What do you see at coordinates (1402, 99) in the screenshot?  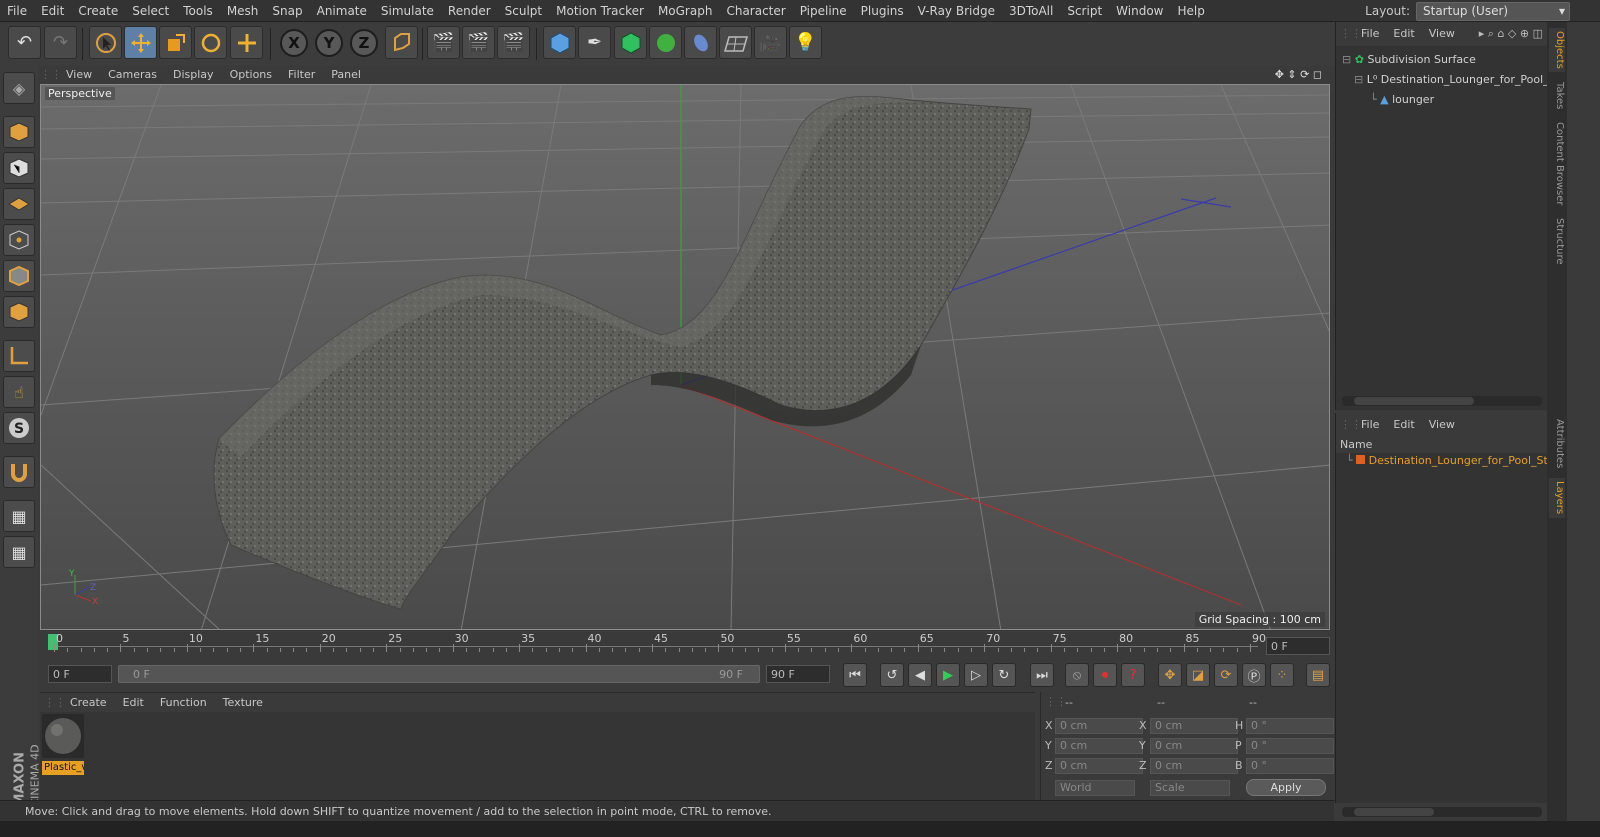 I see `tree-item-lounger: └ ▲ lounger` at bounding box center [1402, 99].